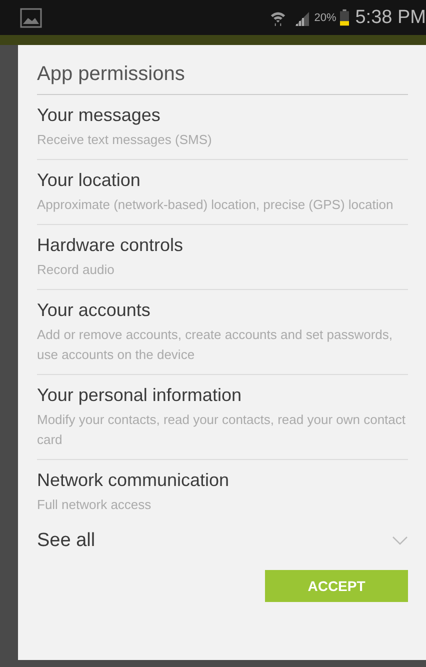  I want to click on permission-title: Your messages, so click(99, 115).